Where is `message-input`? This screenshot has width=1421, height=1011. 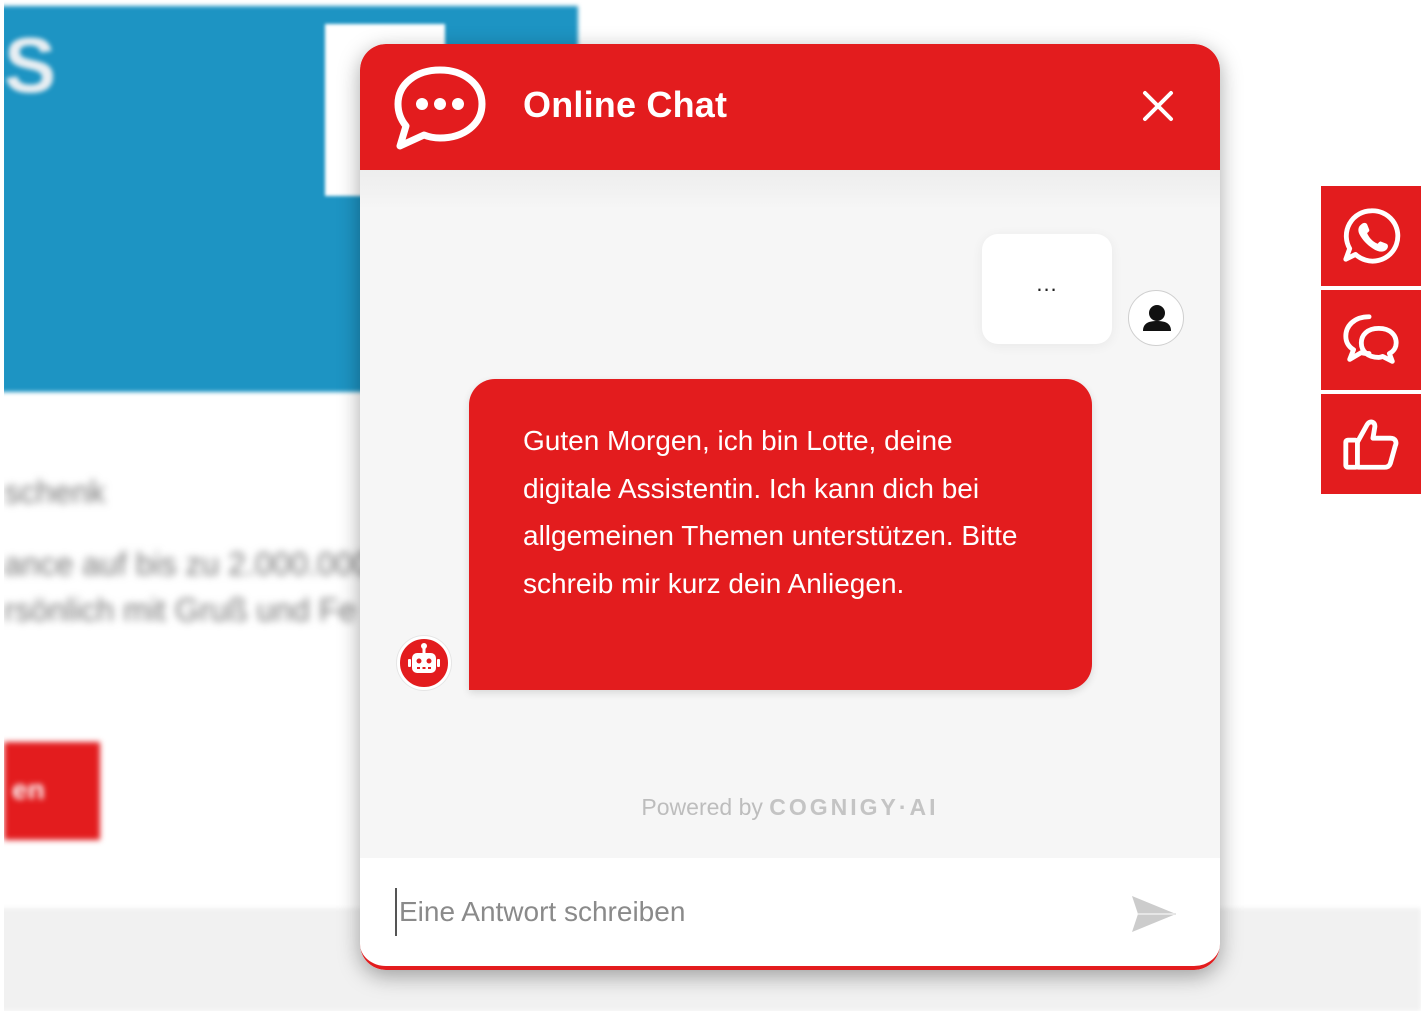 message-input is located at coordinates (755, 912).